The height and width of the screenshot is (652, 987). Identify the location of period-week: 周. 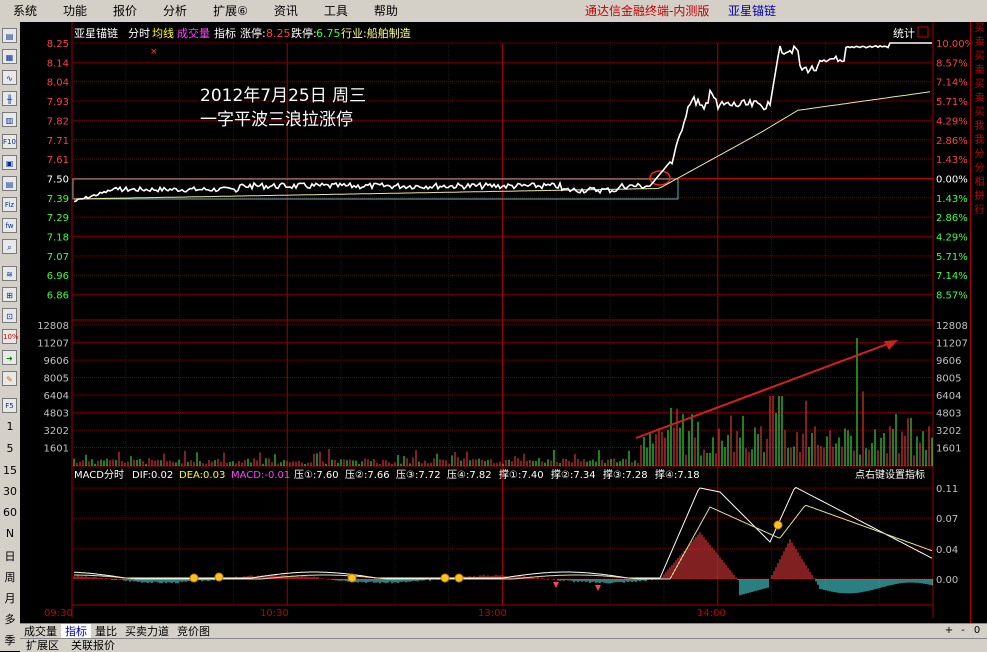
(10, 577).